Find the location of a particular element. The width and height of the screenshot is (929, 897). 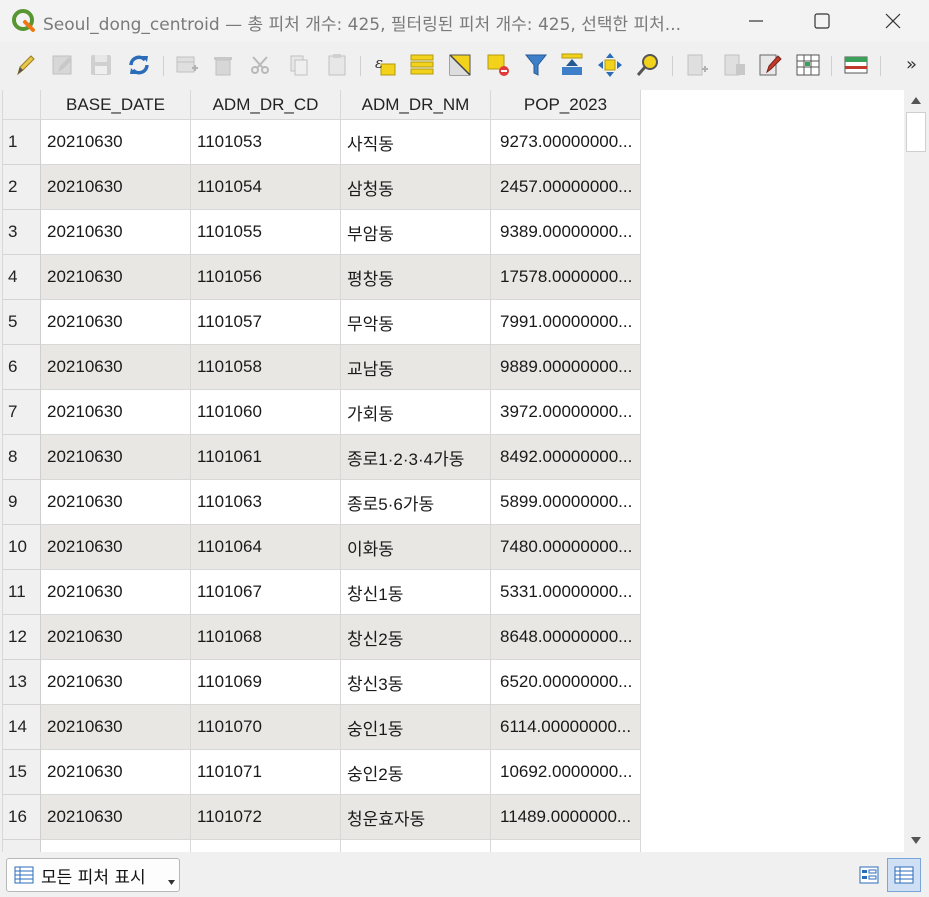

table-cell: 종로5·6가동 is located at coordinates (416, 502).